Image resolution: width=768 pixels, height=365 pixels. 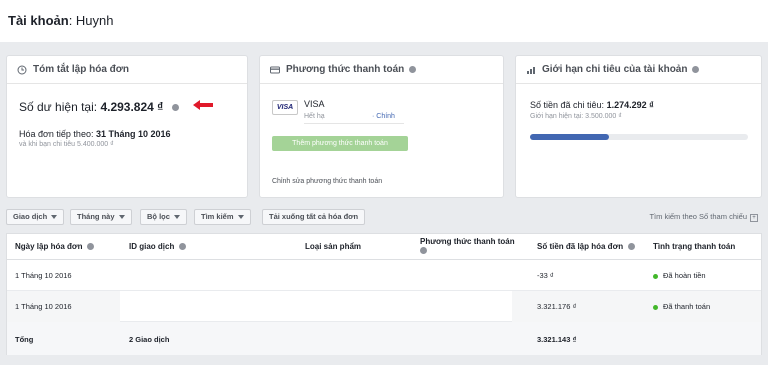 What do you see at coordinates (383, 116) in the screenshot?
I see `card-main-badge: · Chính` at bounding box center [383, 116].